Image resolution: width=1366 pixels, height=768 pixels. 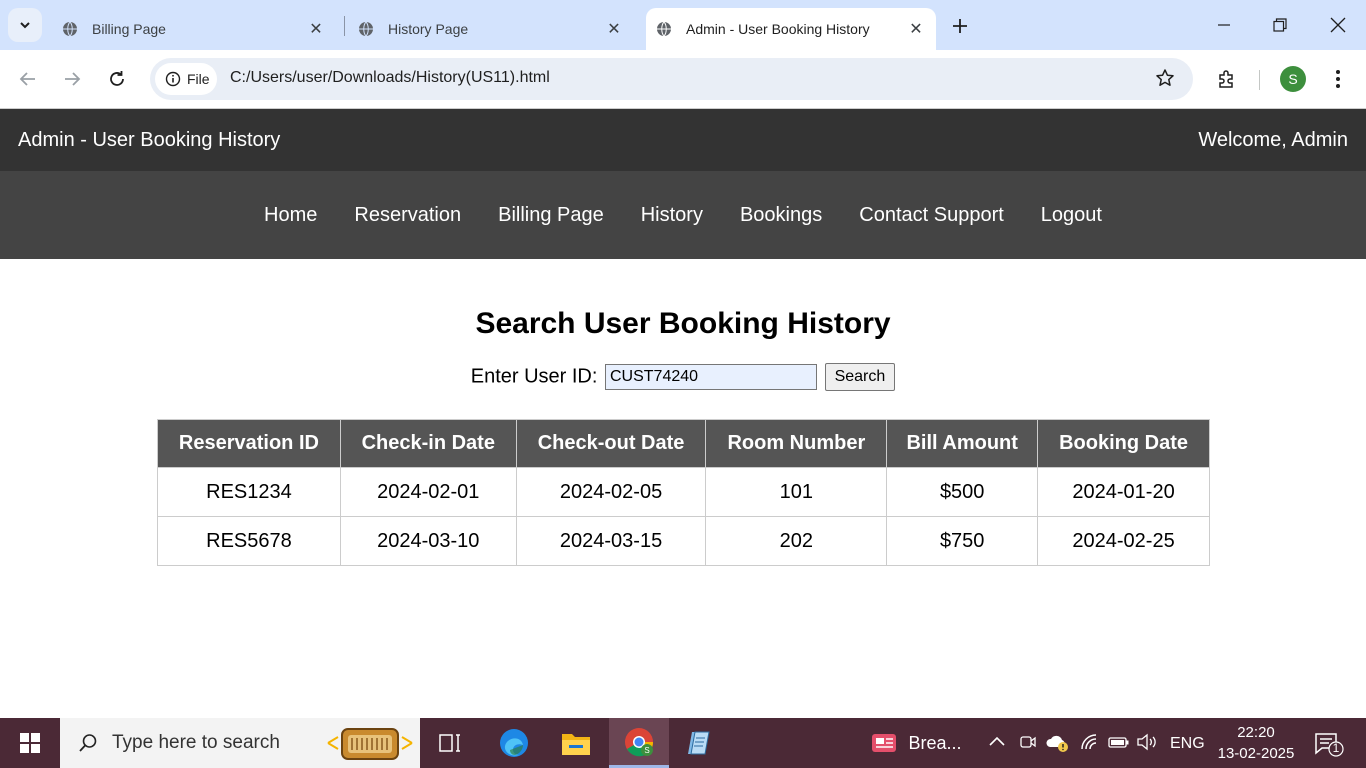 I want to click on nav-billing-page: Billing Page, so click(x=551, y=215).